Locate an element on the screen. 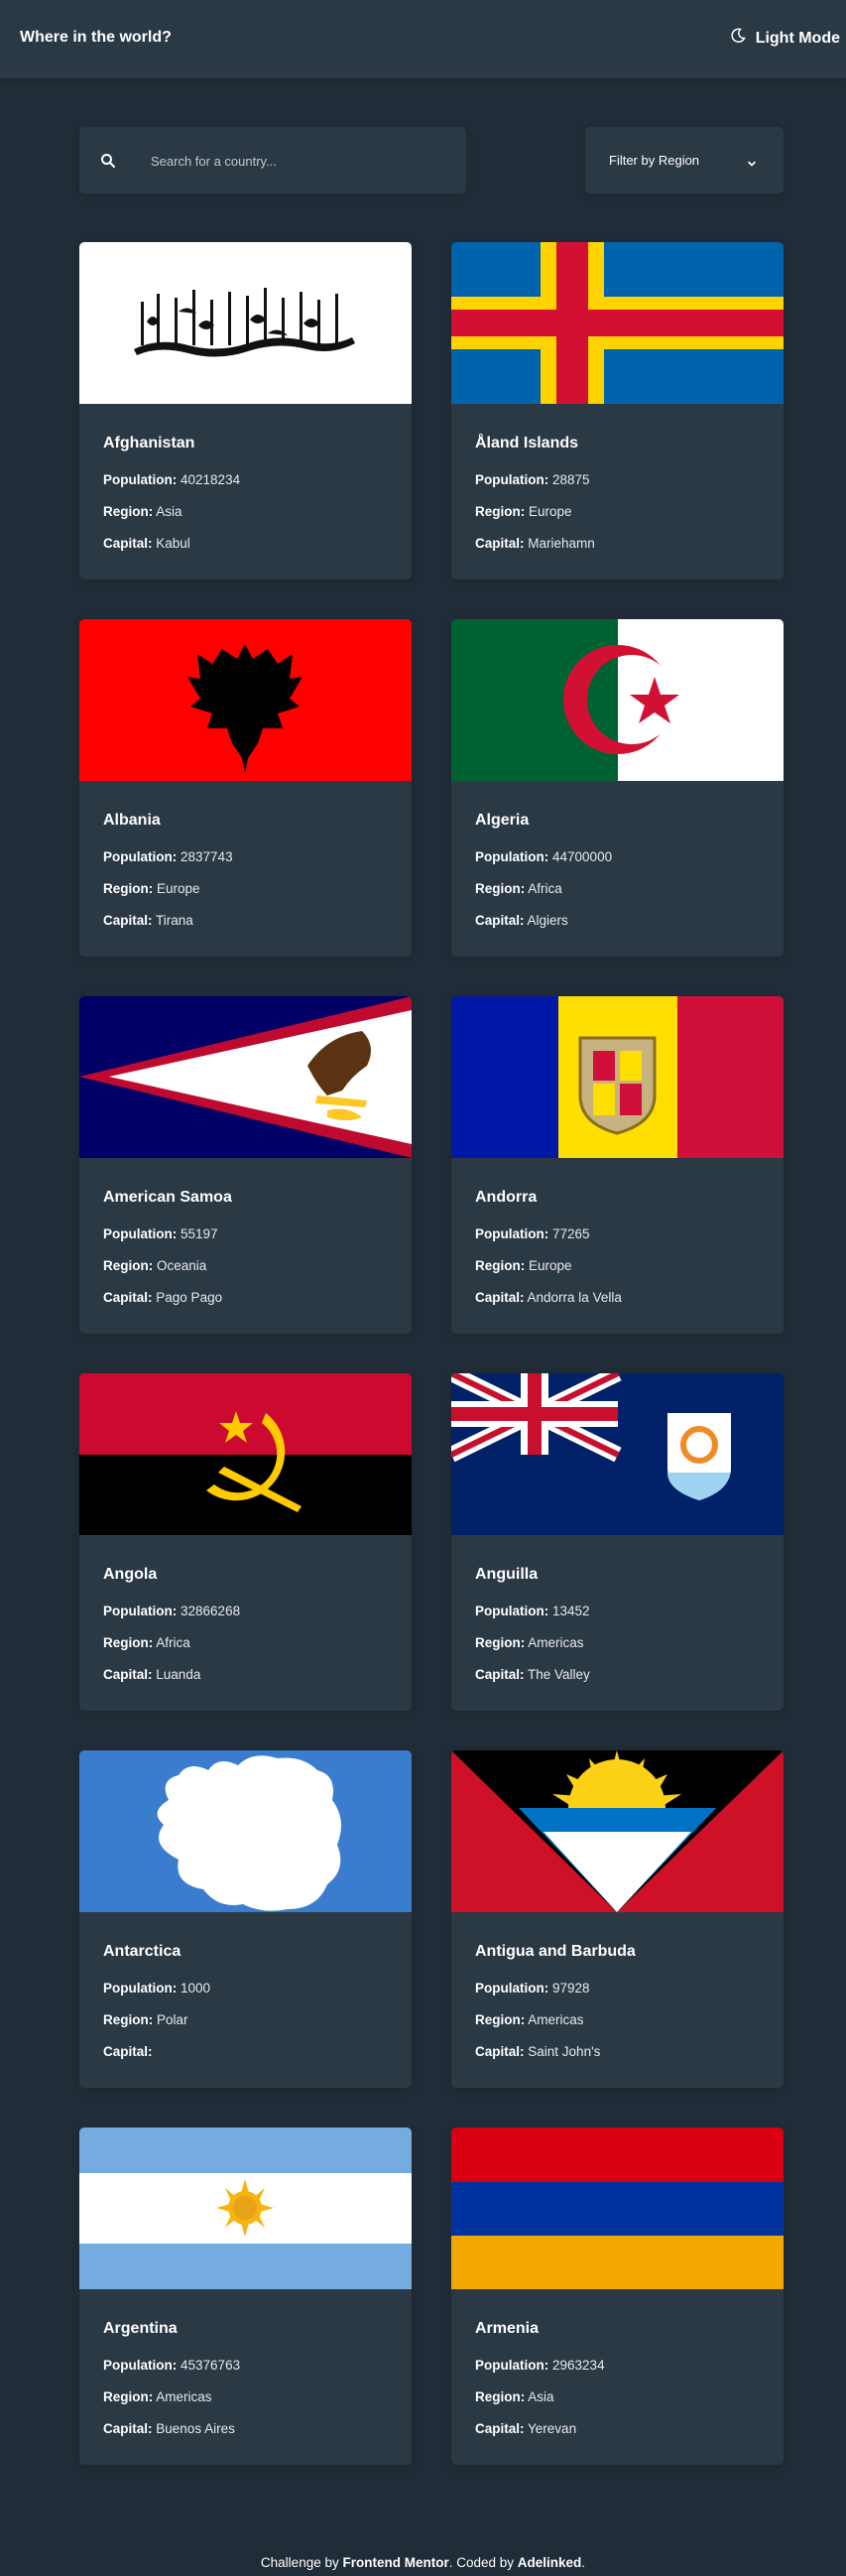 The height and width of the screenshot is (2576, 846). population-row: Population: 77265 is located at coordinates (617, 1234).